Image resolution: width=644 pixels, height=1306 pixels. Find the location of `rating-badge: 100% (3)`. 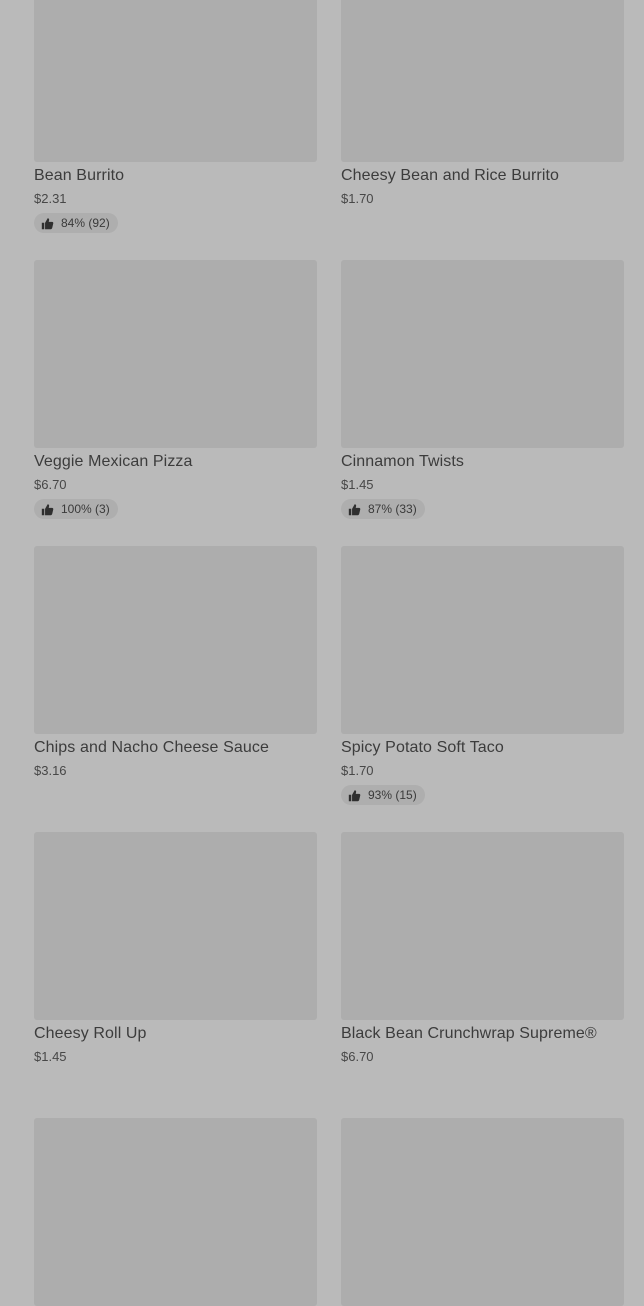

rating-badge: 100% (3) is located at coordinates (76, 509).